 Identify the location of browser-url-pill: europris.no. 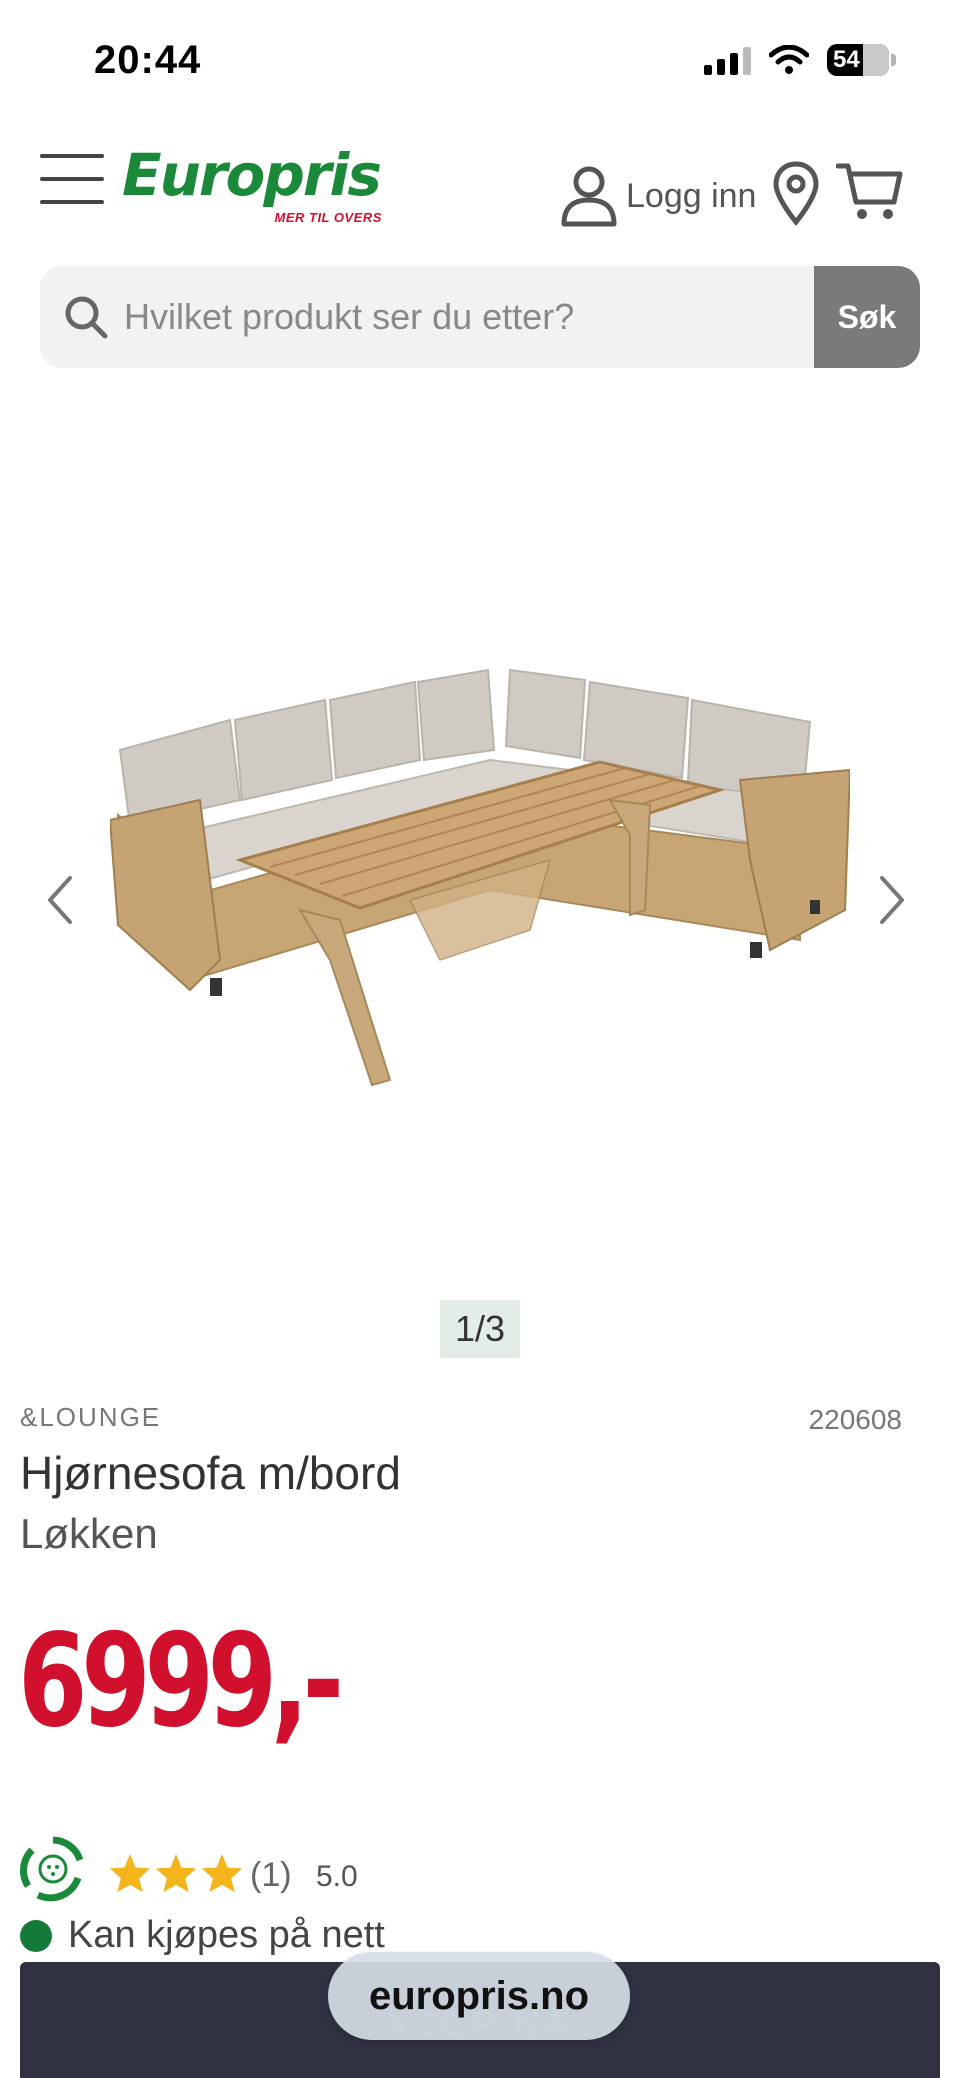
(479, 1996).